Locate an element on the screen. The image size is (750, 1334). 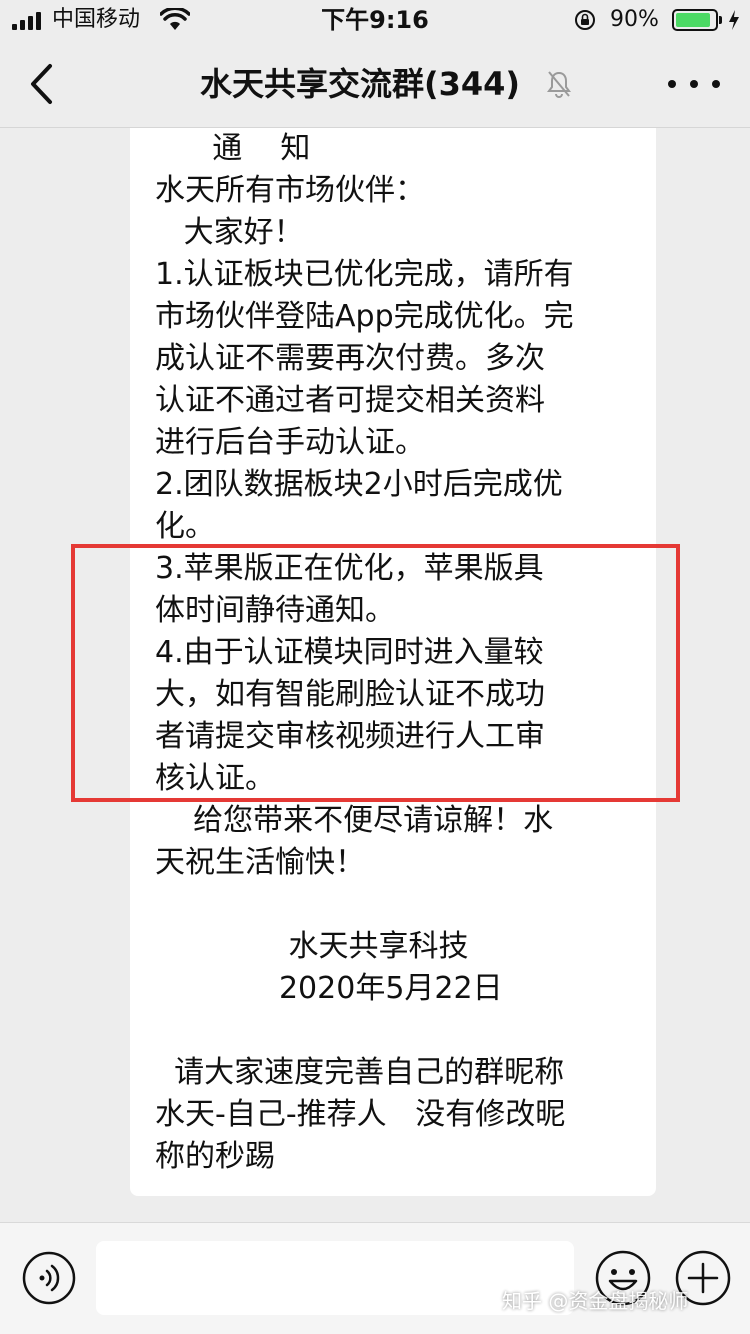
watermark: 知乎 @资金盘揭秘师 is located at coordinates (595, 1301).